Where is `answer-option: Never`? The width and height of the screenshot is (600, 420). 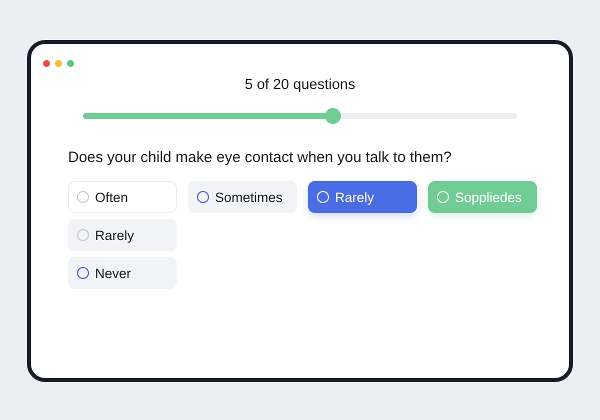
answer-option: Never is located at coordinates (122, 273).